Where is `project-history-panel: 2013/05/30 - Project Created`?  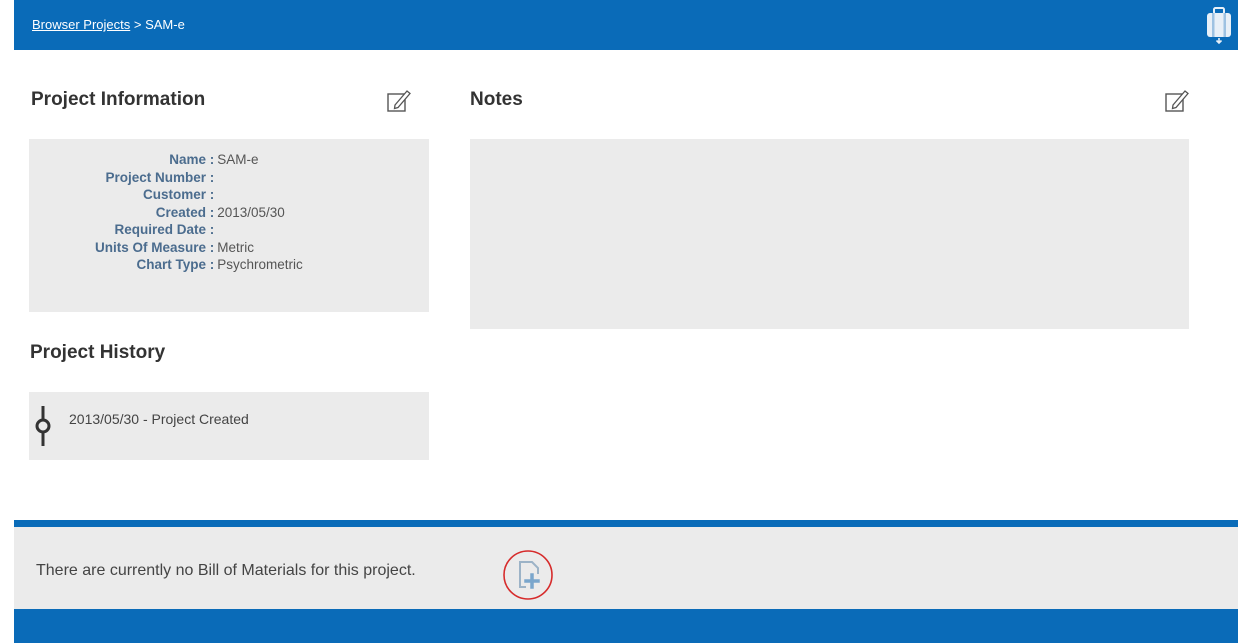 project-history-panel: 2013/05/30 - Project Created is located at coordinates (229, 426).